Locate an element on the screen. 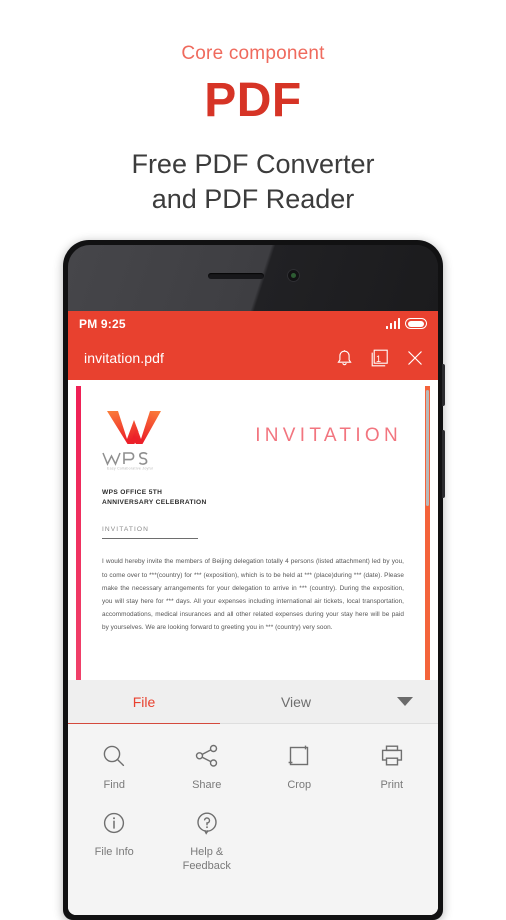 The height and width of the screenshot is (920, 506). promo-subtitle-line2: and PDF Reader is located at coordinates (253, 198).